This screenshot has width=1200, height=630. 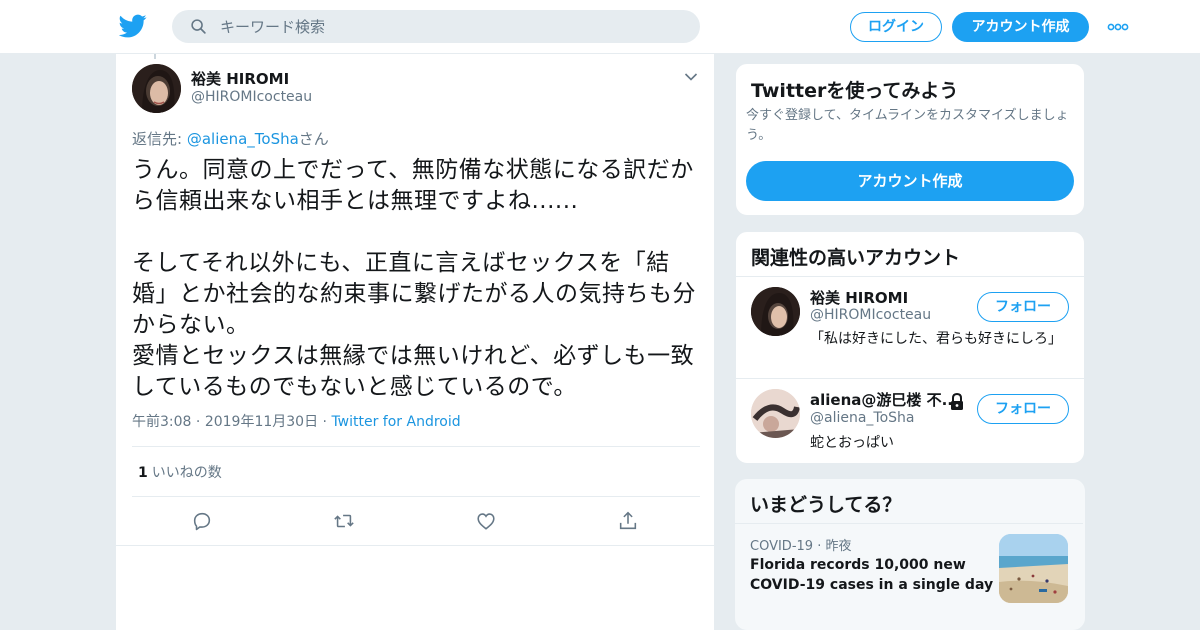 I want to click on lock-icon, so click(x=957, y=401).